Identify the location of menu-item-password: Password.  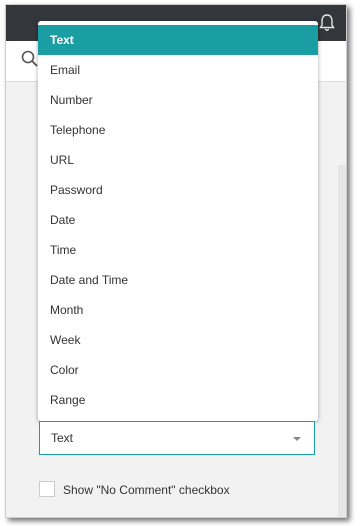
(178, 190).